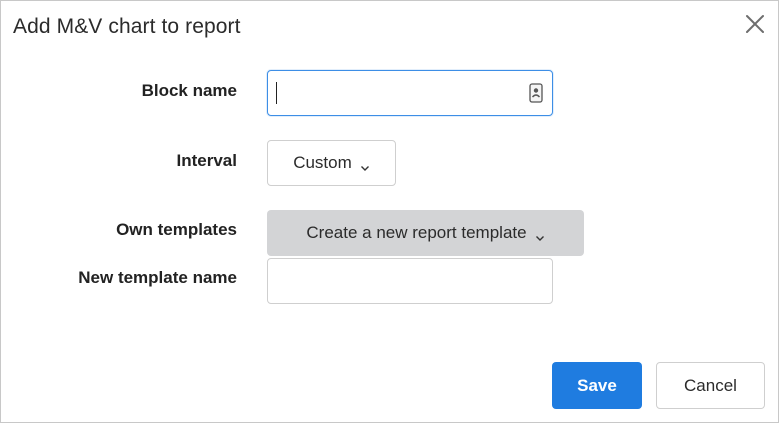 This screenshot has width=779, height=423. Describe the element at coordinates (410, 93) in the screenshot. I see `block-name-input` at that location.